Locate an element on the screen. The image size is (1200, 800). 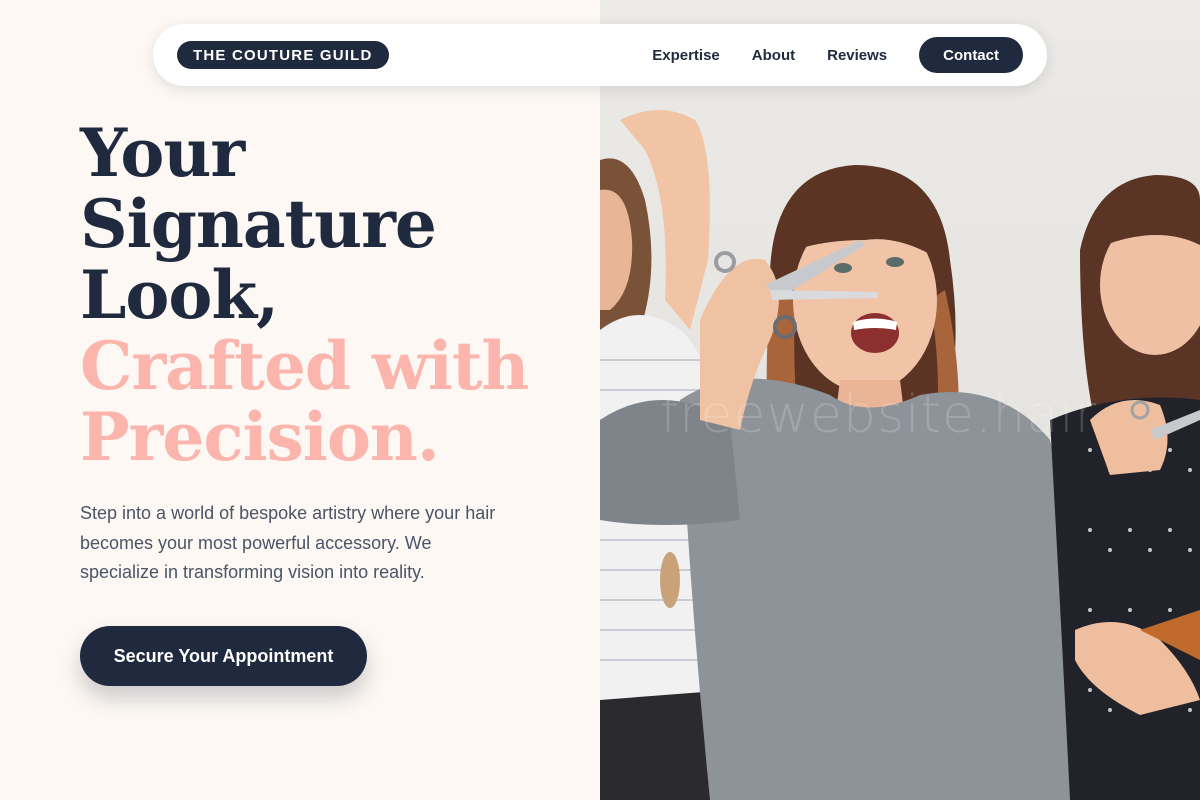
nav-link-expertise: Expertise is located at coordinates (686, 55).